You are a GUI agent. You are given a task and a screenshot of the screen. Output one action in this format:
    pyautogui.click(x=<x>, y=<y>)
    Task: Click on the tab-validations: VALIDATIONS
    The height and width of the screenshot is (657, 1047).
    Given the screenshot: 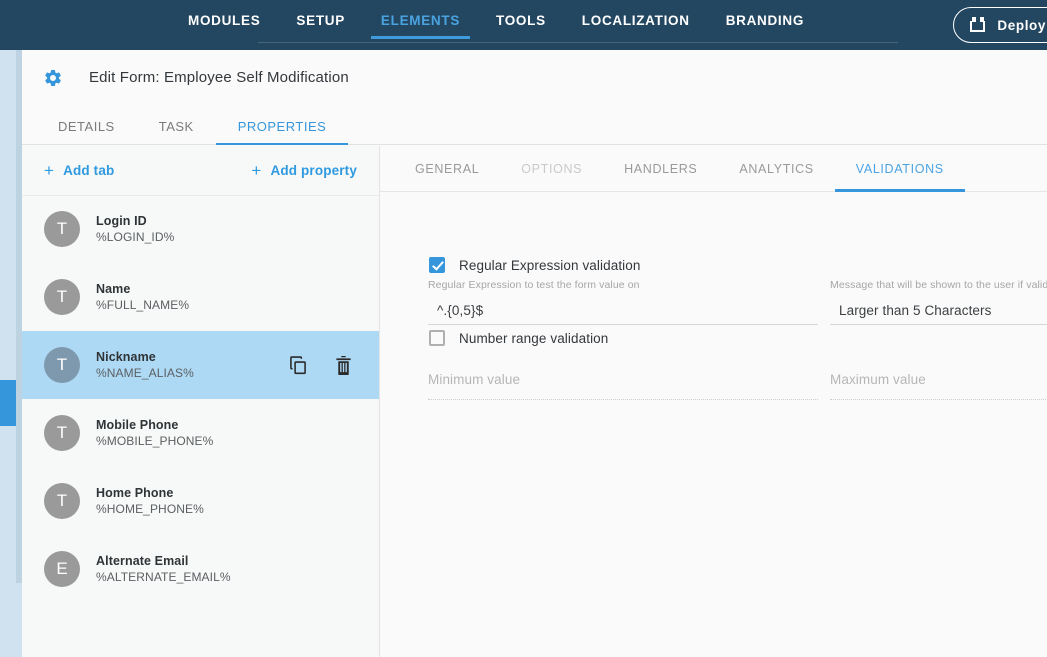 What is the action you would take?
    pyautogui.click(x=899, y=169)
    